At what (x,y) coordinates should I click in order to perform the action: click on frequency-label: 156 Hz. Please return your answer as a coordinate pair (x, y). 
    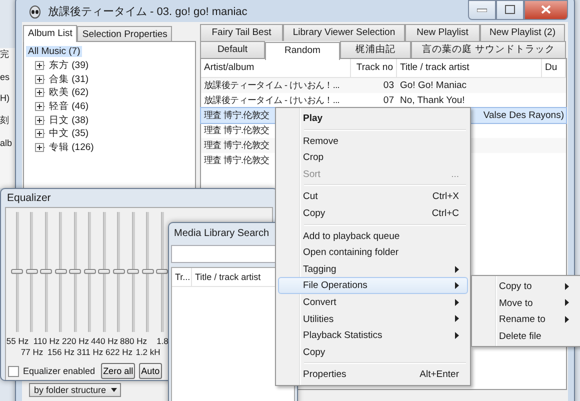
    Looking at the image, I should click on (61, 352).